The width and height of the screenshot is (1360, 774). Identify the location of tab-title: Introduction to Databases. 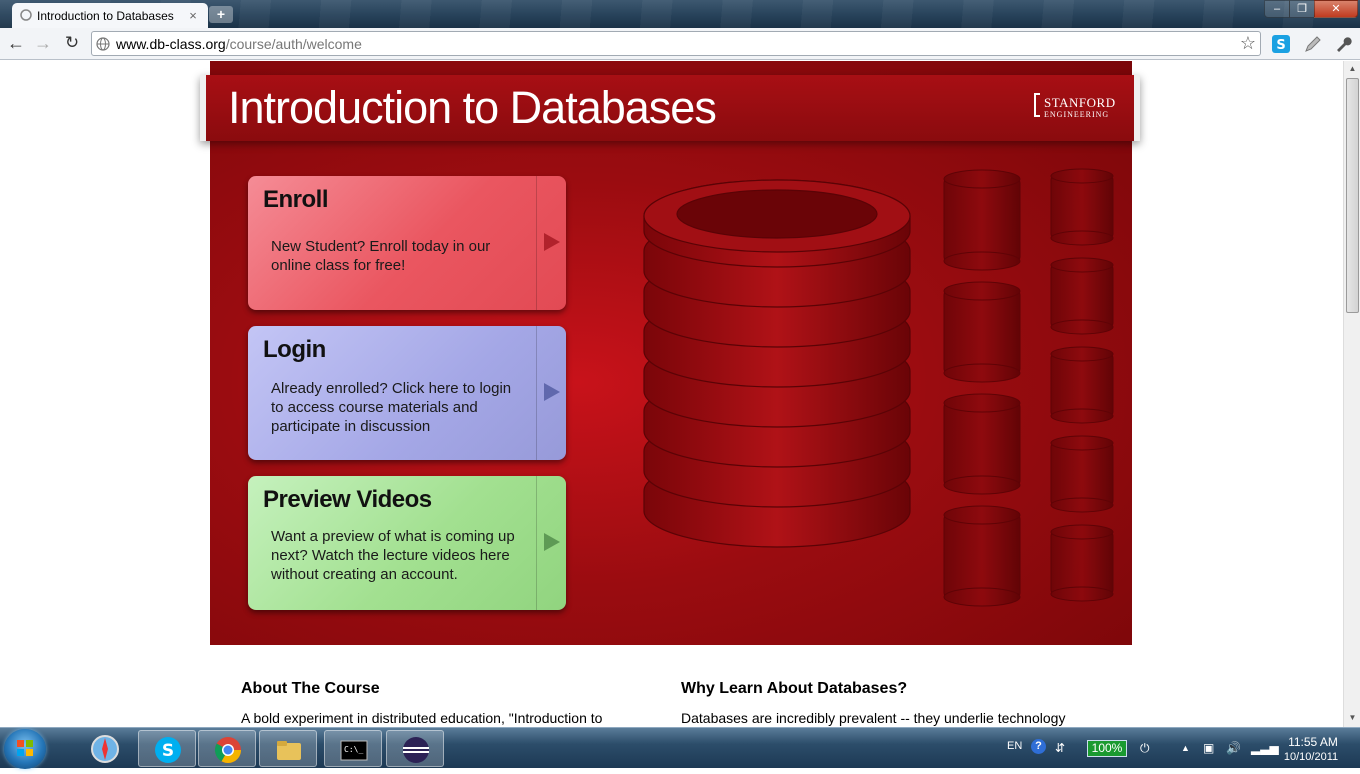
(105, 15).